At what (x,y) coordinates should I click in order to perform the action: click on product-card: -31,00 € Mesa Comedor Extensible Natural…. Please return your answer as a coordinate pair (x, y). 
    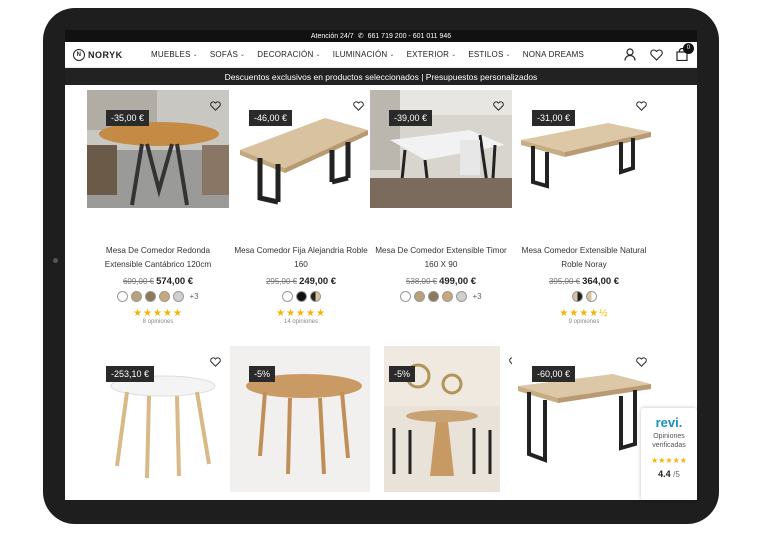
    Looking at the image, I should click on (584, 207).